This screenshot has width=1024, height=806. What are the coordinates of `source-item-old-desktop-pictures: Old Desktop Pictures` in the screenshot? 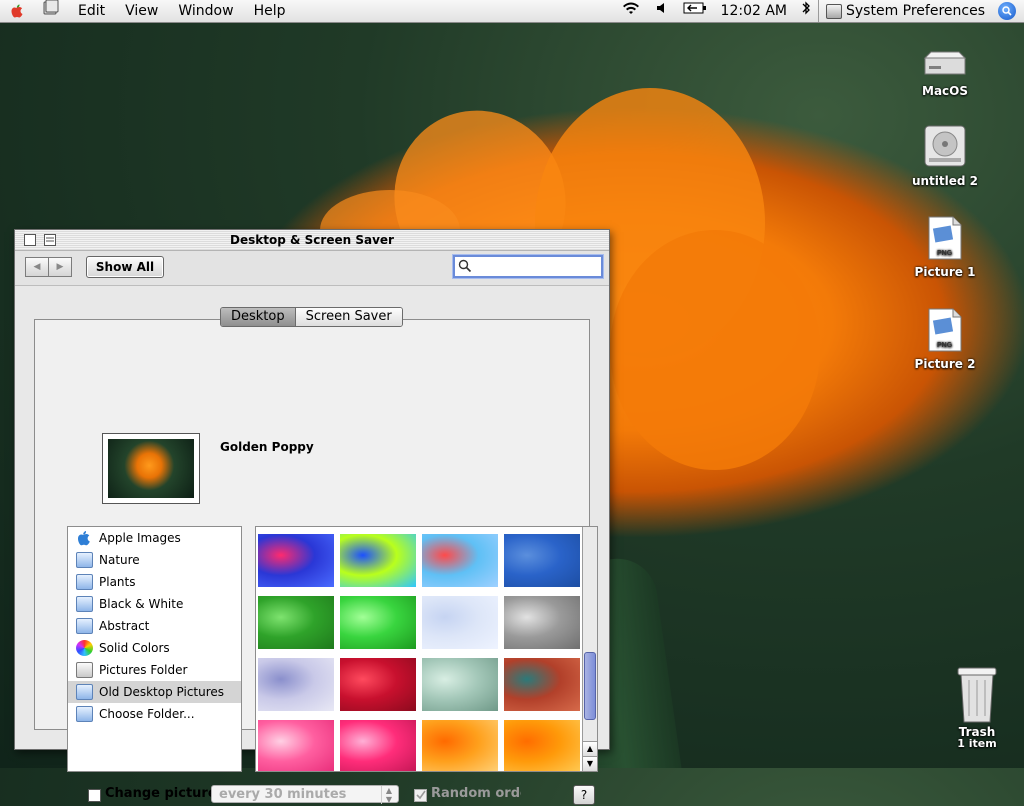 It's located at (154, 692).